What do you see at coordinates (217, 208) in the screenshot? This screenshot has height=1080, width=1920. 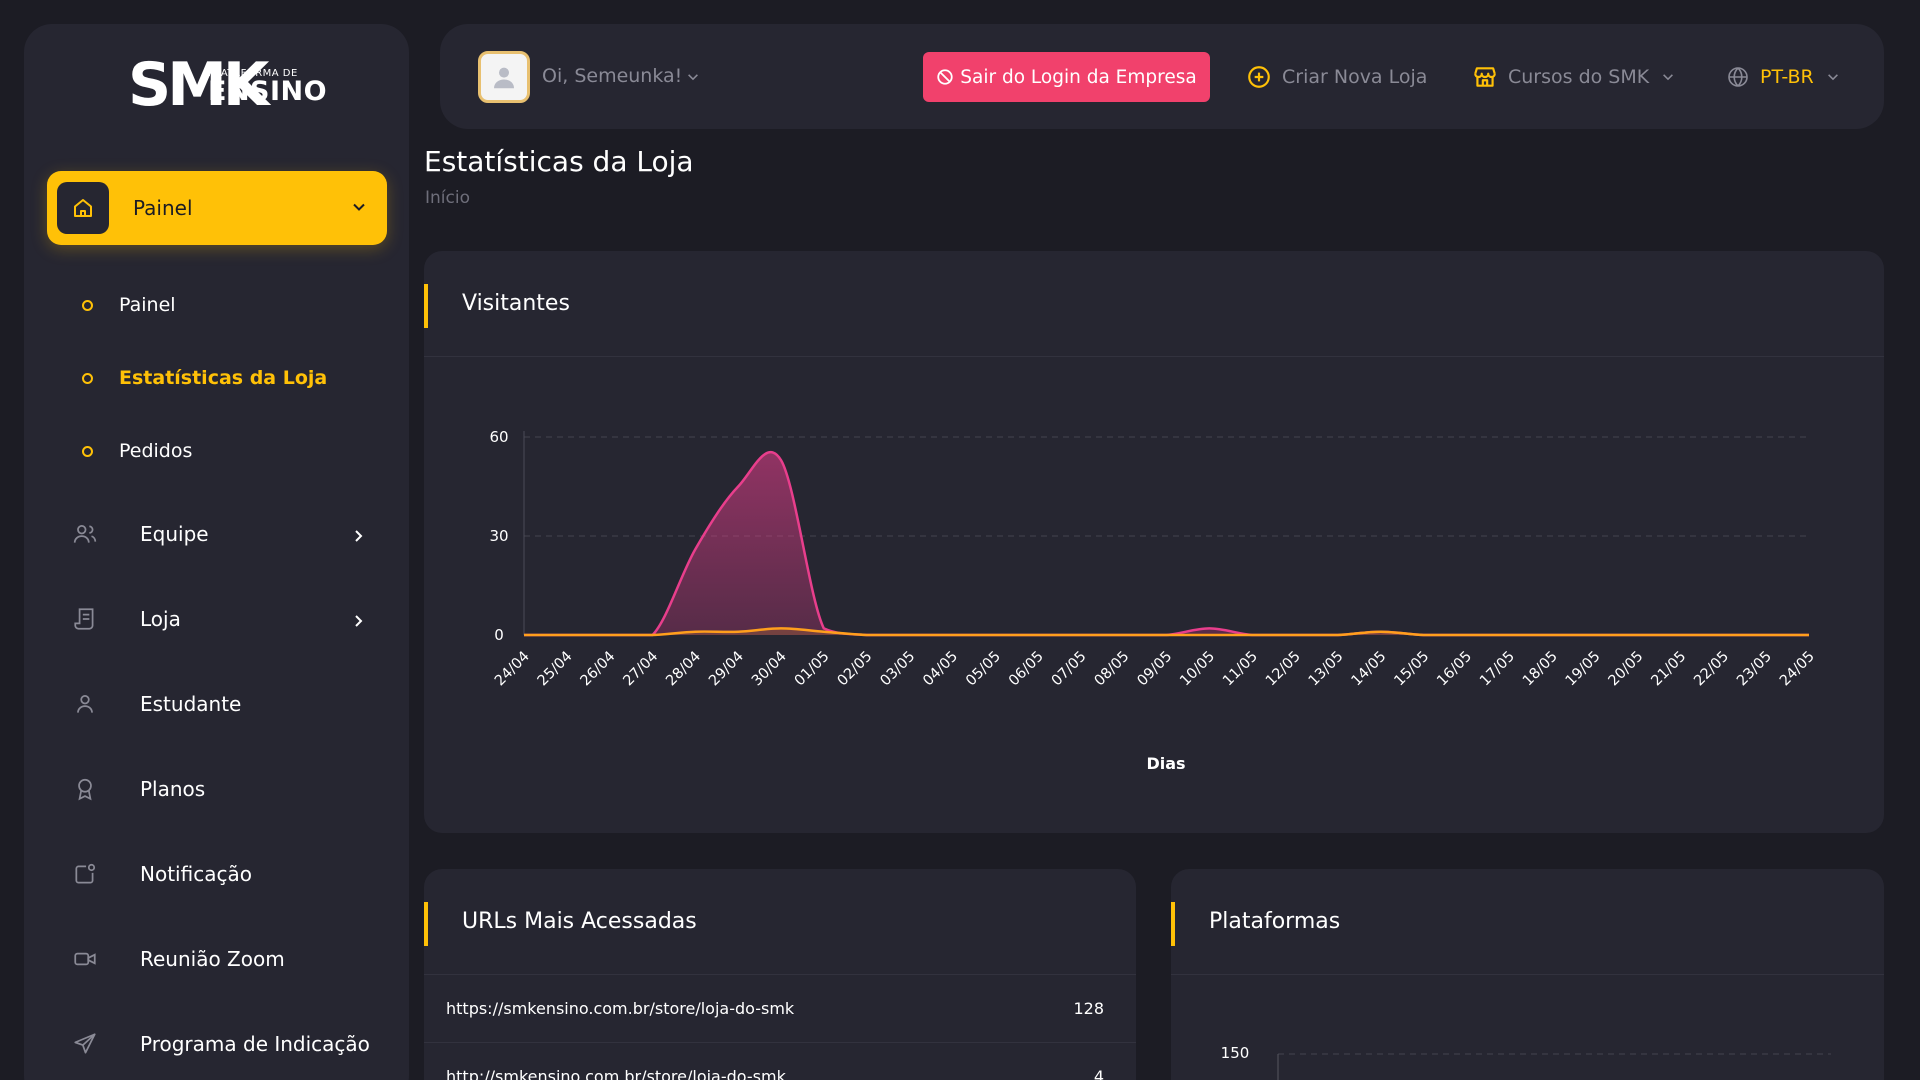 I see `sidebar-item-painel-group: Painel` at bounding box center [217, 208].